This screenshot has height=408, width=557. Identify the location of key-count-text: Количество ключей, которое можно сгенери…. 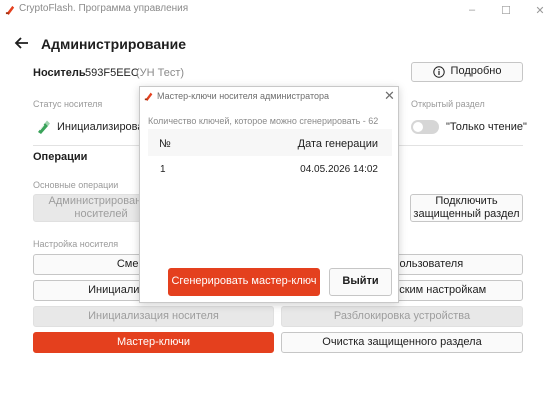
(263, 121).